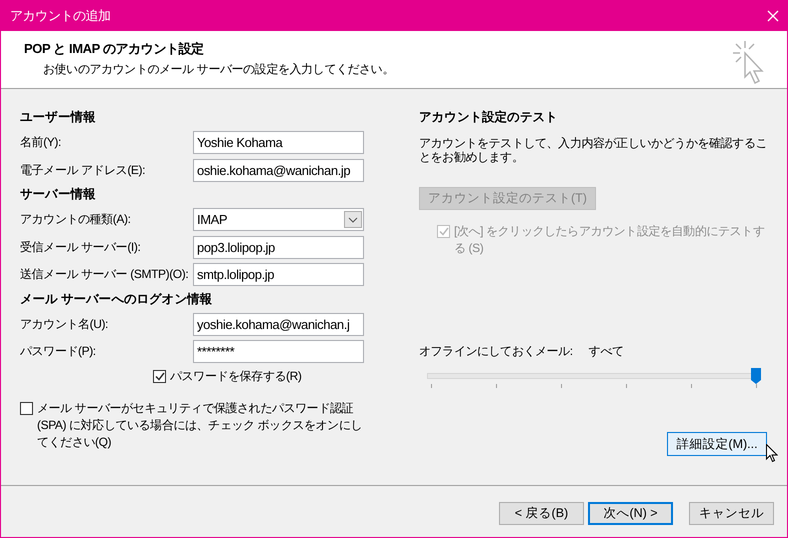  Describe the element at coordinates (117, 299) in the screenshot. I see `section-heading: メール サーバーへのログオン情報` at that location.